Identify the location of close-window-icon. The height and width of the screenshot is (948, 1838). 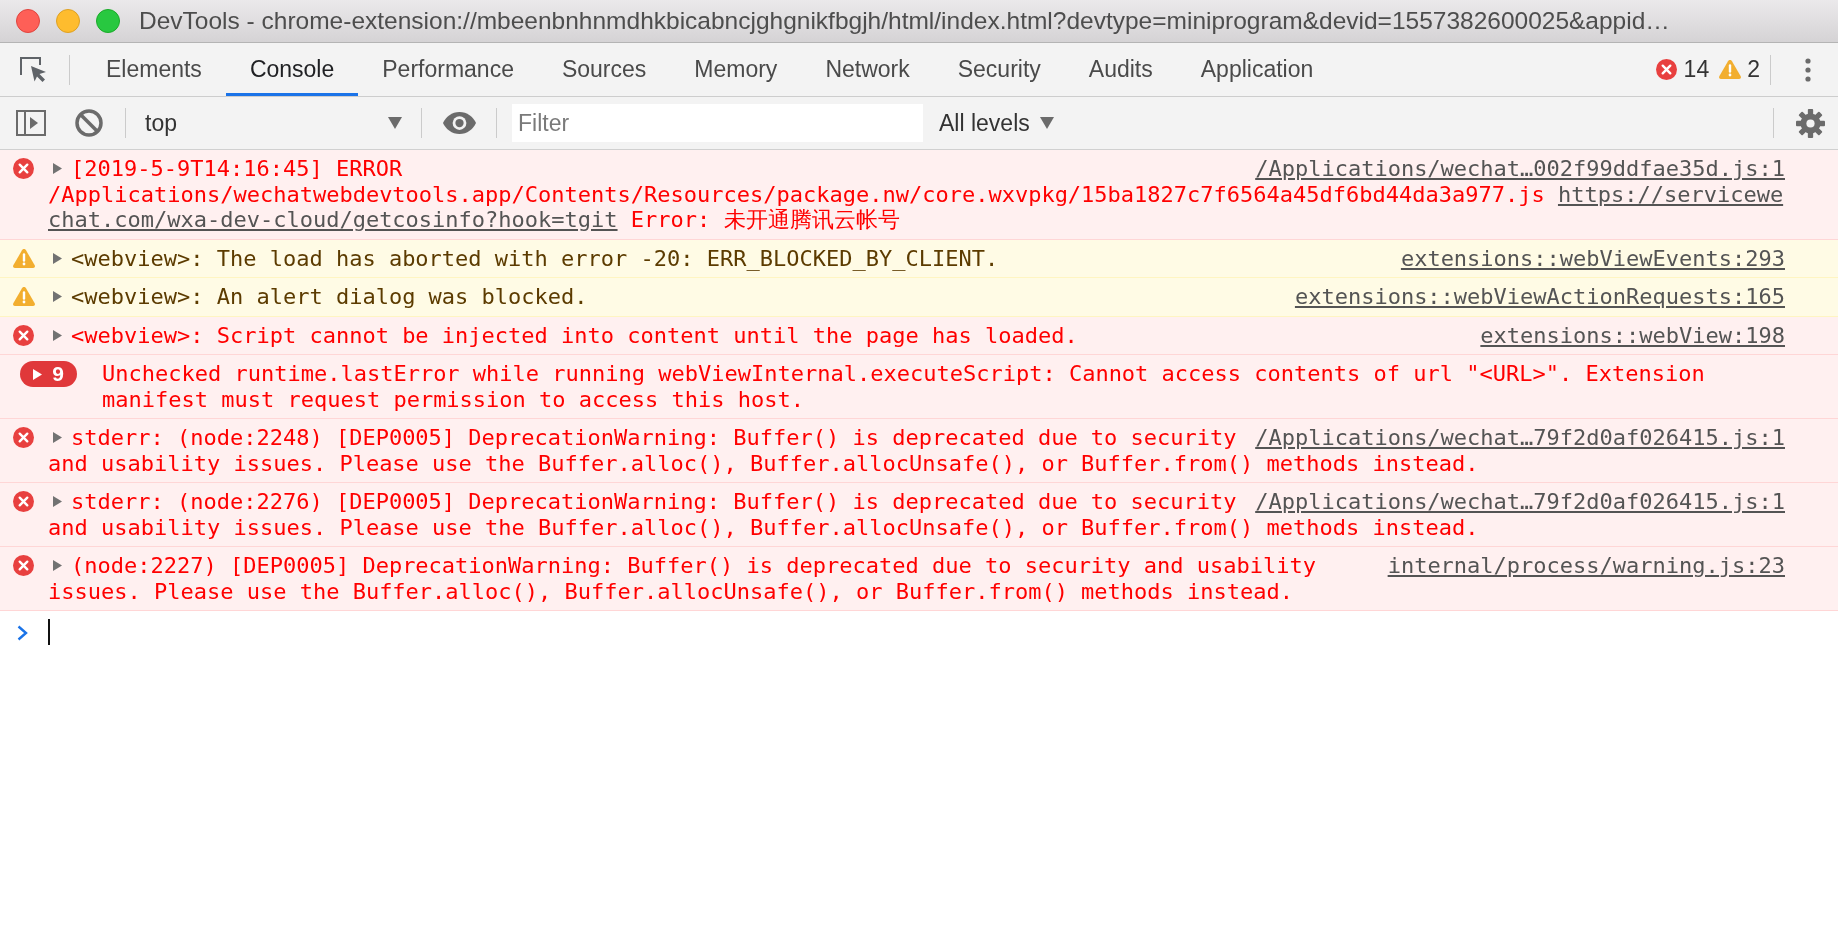
(28, 21).